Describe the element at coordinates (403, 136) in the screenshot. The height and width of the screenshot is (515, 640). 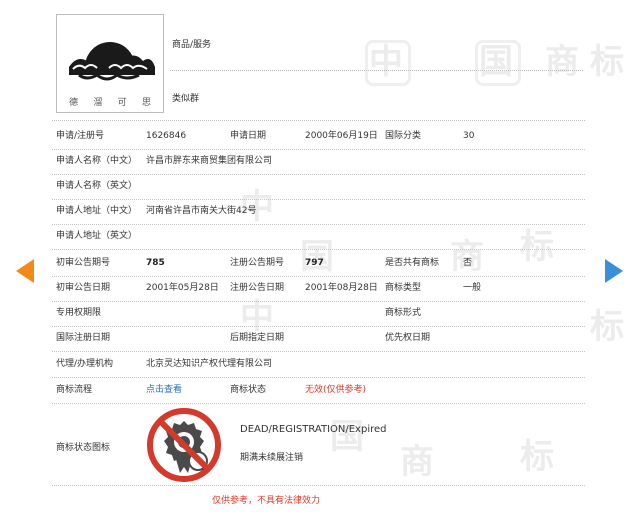
I see `intl-class-label: 国际分类` at that location.